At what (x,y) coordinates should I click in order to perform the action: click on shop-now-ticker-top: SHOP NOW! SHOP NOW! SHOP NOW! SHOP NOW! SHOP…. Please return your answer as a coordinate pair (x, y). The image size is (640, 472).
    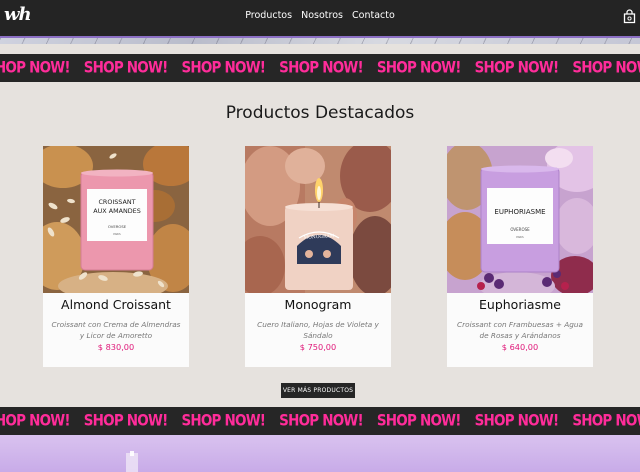
    Looking at the image, I should click on (320, 68).